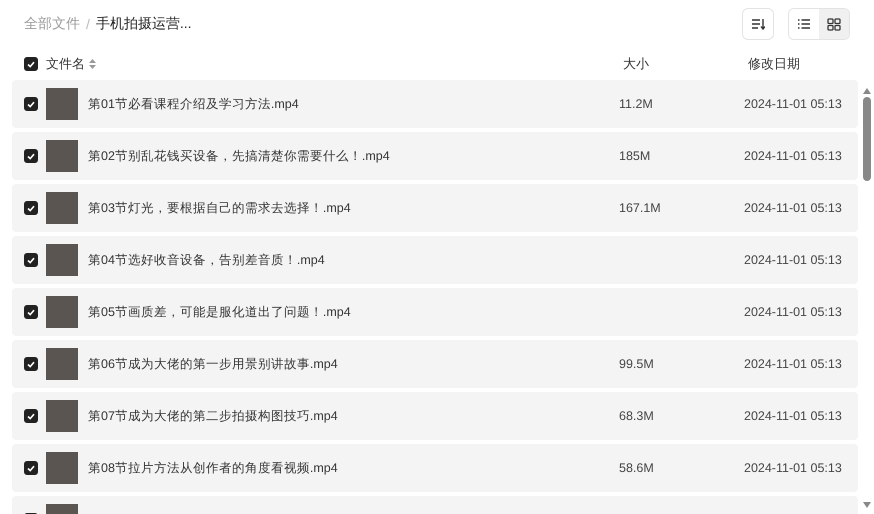  What do you see at coordinates (774, 63) in the screenshot?
I see `column-header: 修改日期` at bounding box center [774, 63].